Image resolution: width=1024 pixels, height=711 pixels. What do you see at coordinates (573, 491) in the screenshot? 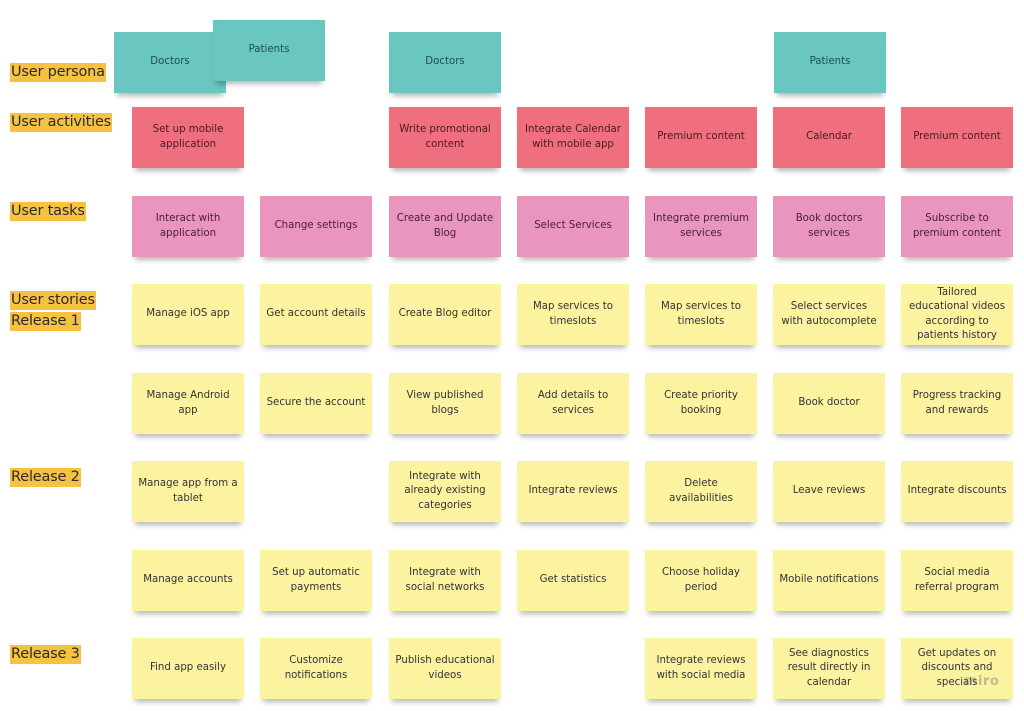
I see `story-sticky: Integrate reviews` at bounding box center [573, 491].